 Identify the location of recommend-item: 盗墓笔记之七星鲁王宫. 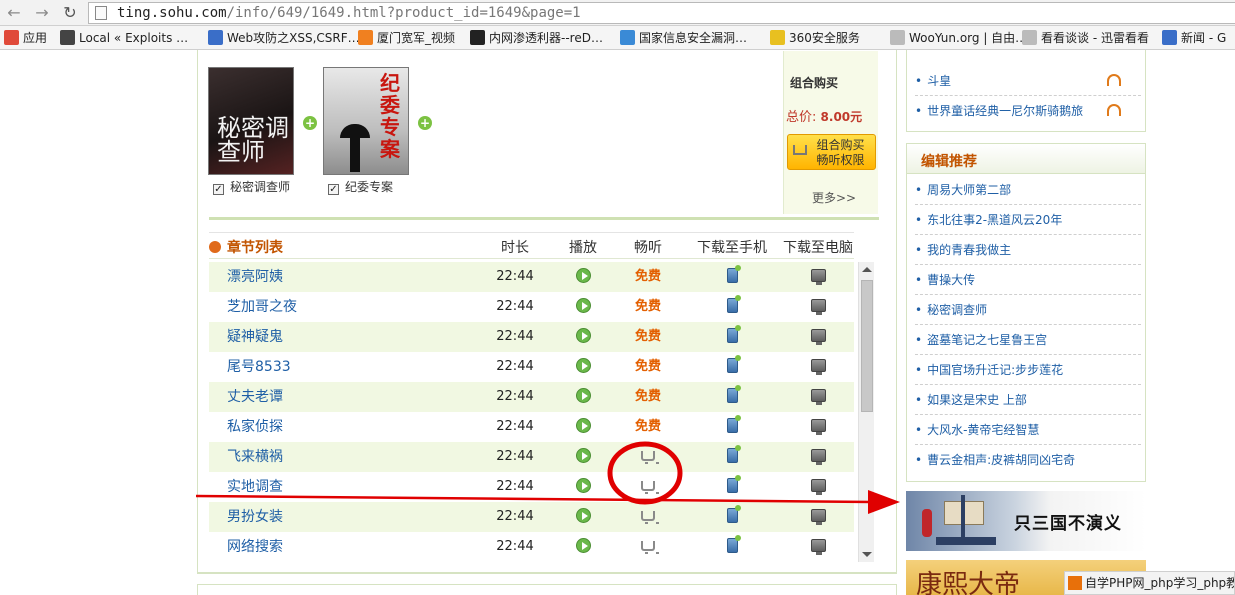
(1028, 340).